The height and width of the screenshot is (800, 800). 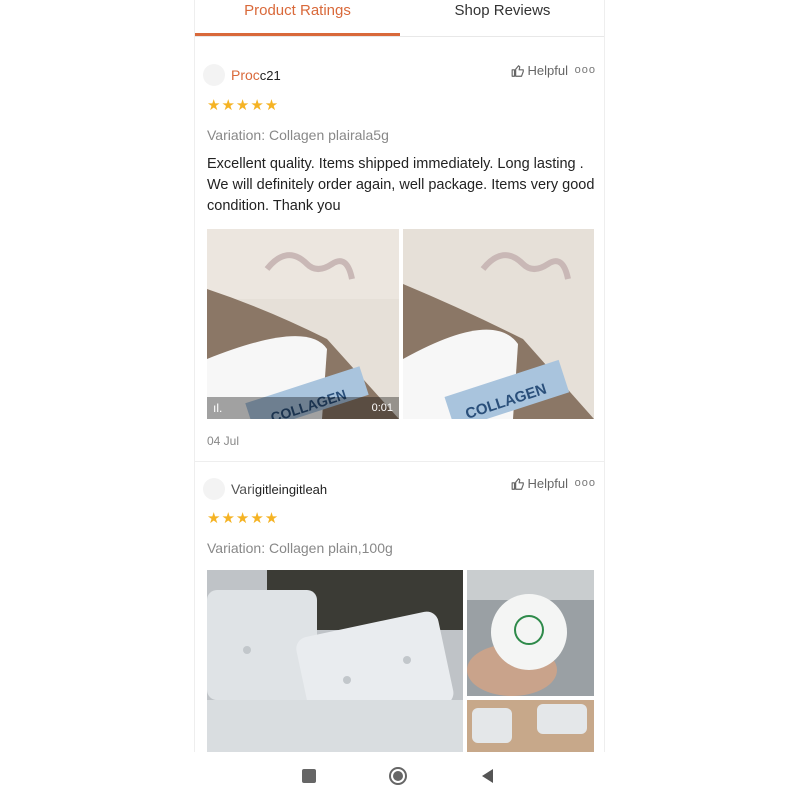 I want to click on video-frame-image: COLLAGEN, so click(x=303, y=324).